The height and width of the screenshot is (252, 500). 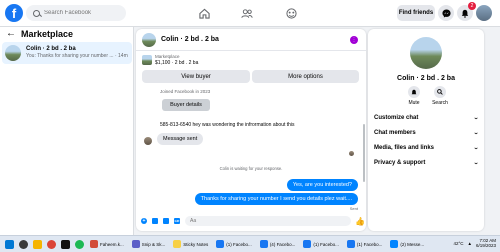 I want to click on find-friends-button: Find friends, so click(x=416, y=13).